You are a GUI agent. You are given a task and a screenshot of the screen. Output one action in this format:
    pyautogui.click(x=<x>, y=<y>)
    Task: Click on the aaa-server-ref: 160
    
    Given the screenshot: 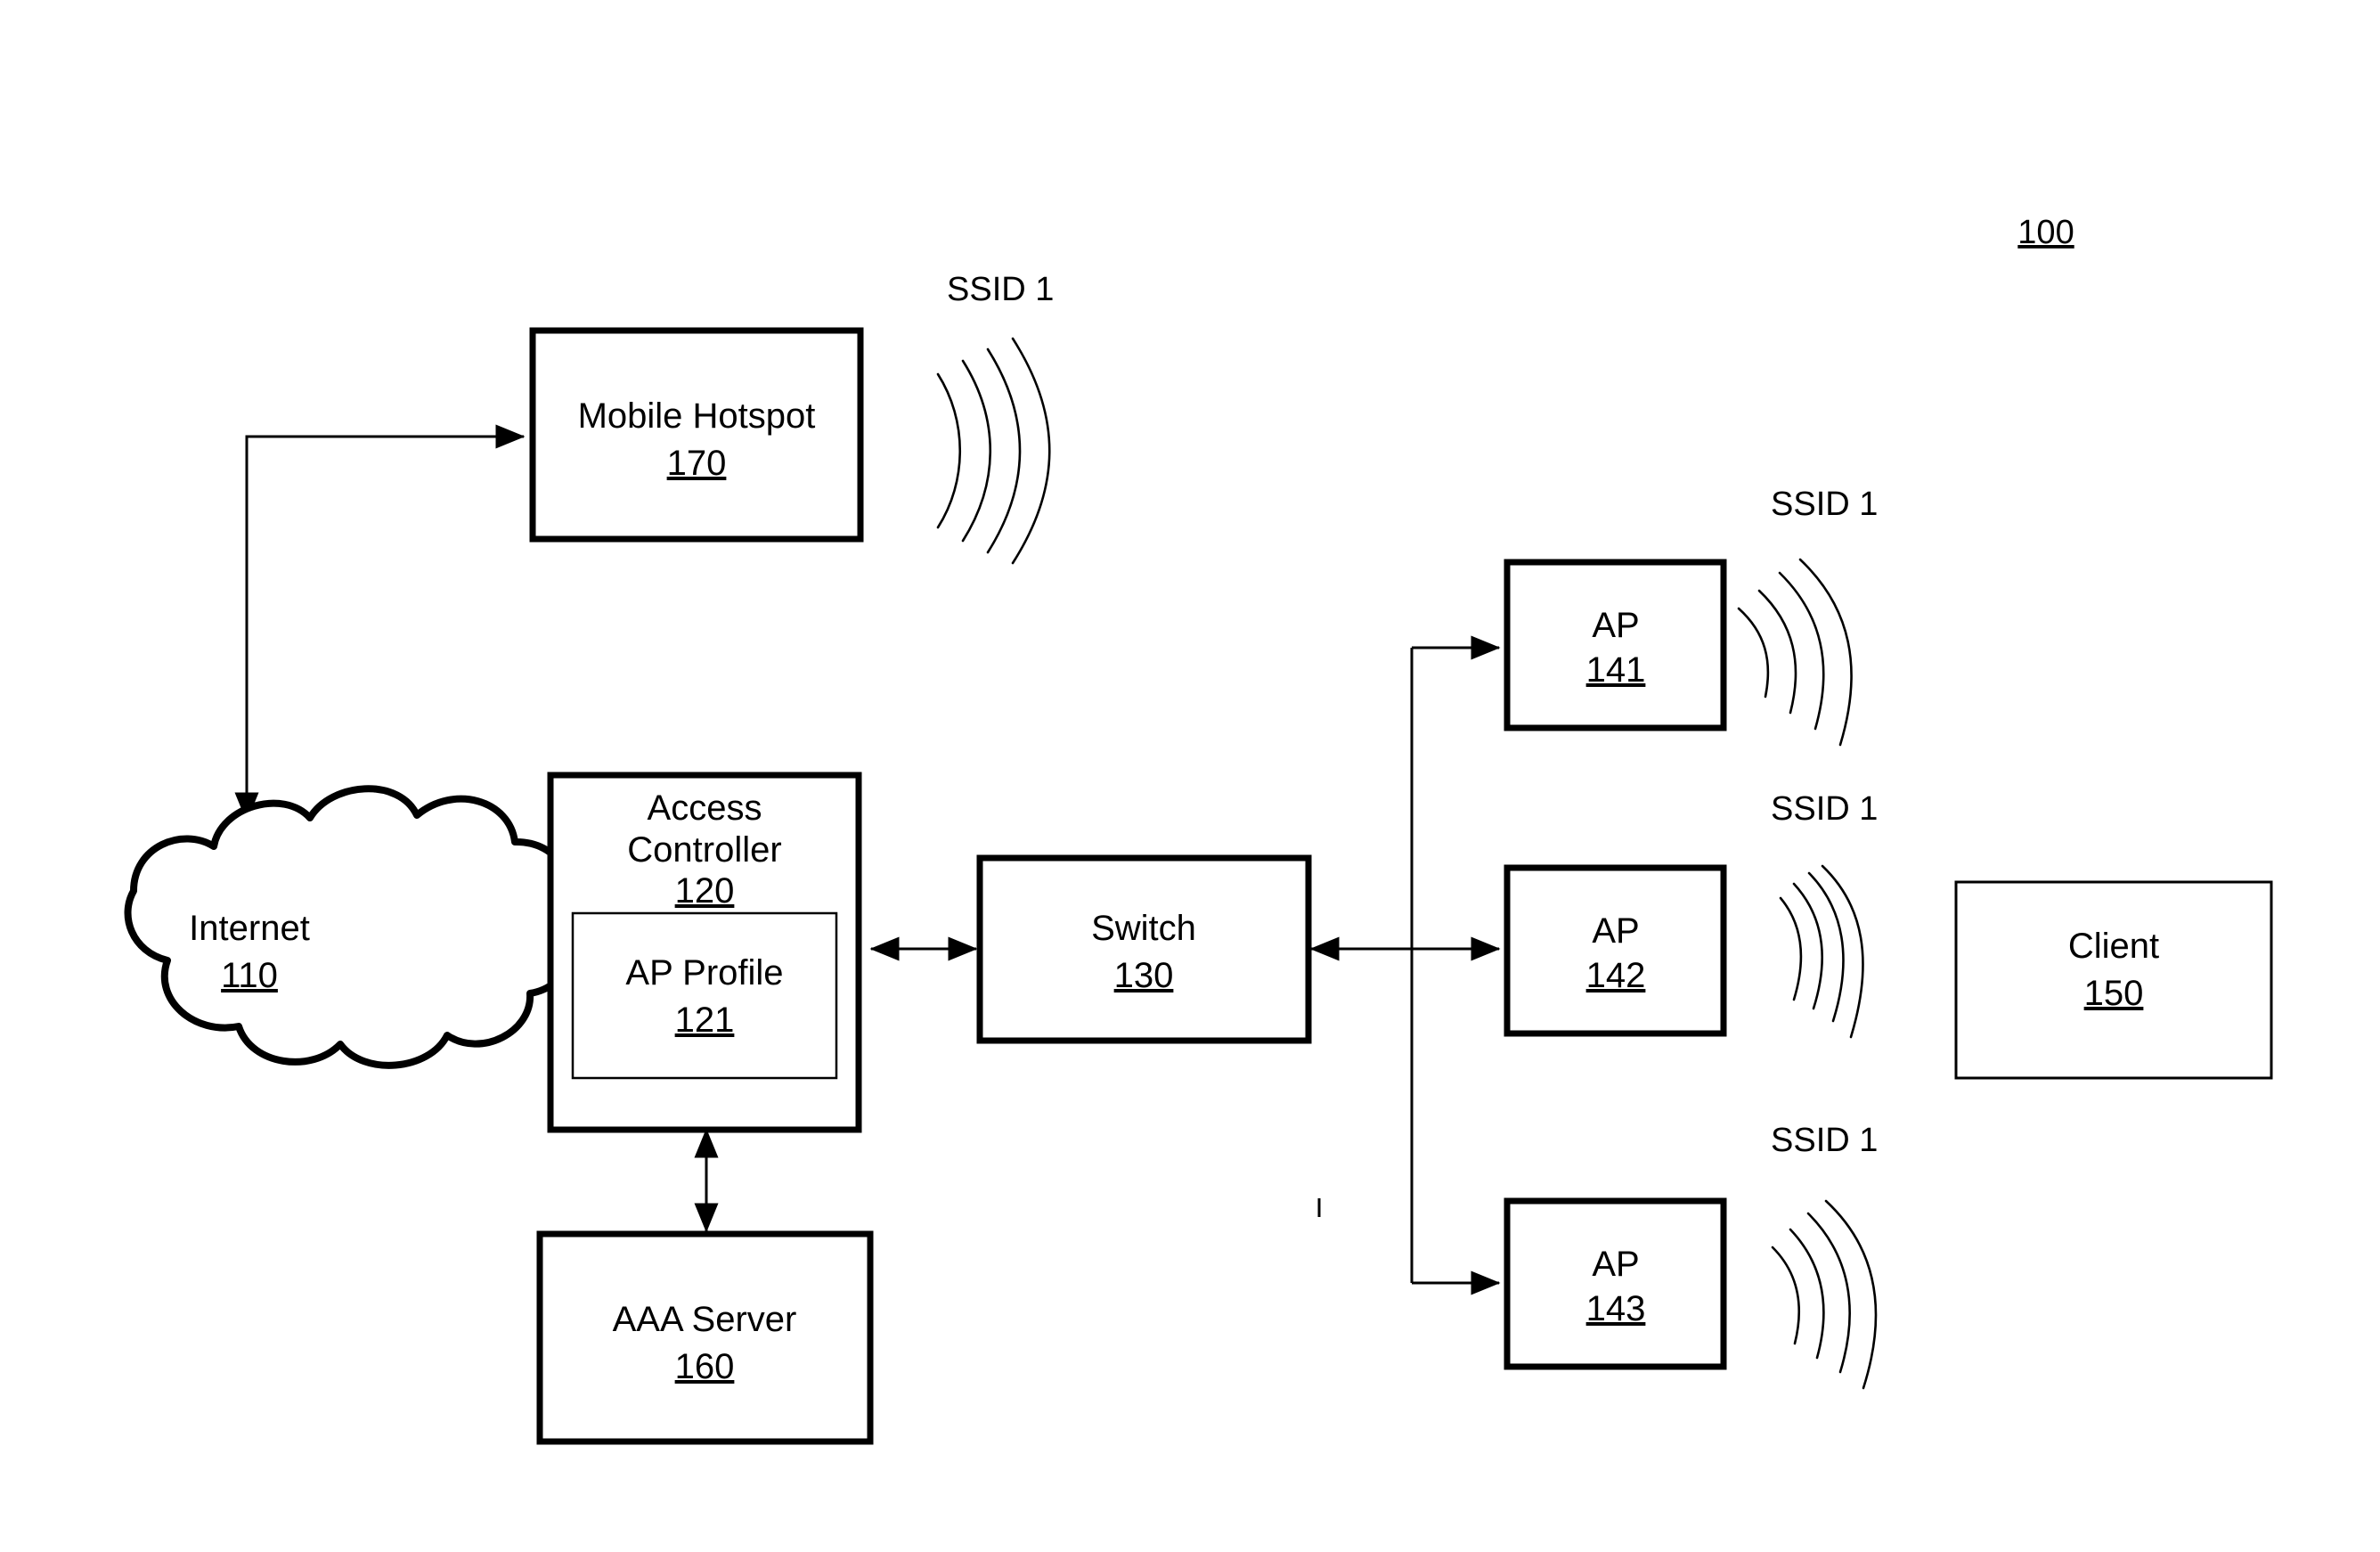 What is the action you would take?
    pyautogui.click(x=705, y=1366)
    